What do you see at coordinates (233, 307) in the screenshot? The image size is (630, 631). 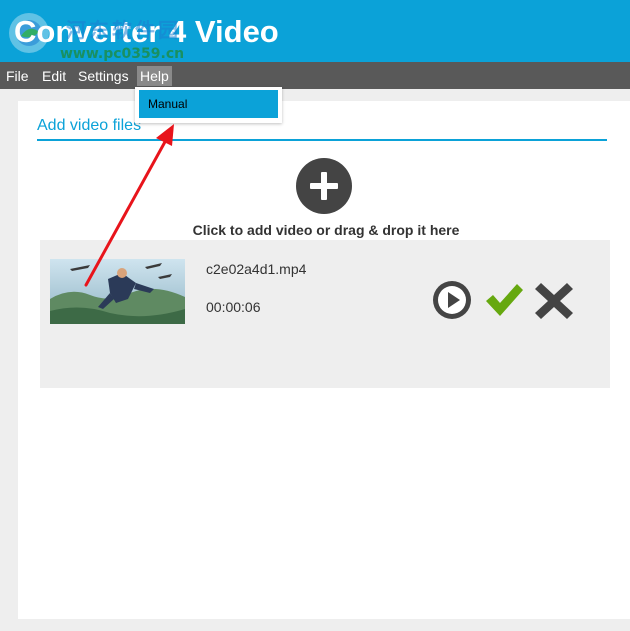 I see `video-duration: 00:00:06` at bounding box center [233, 307].